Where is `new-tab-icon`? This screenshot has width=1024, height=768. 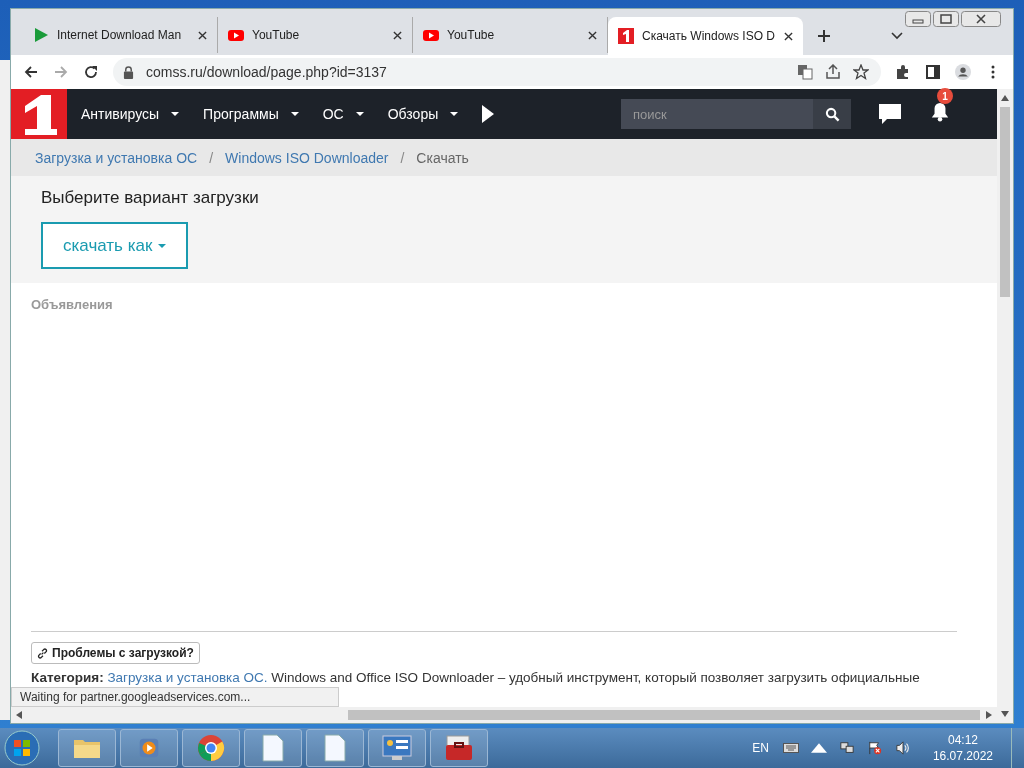 new-tab-icon is located at coordinates (824, 36).